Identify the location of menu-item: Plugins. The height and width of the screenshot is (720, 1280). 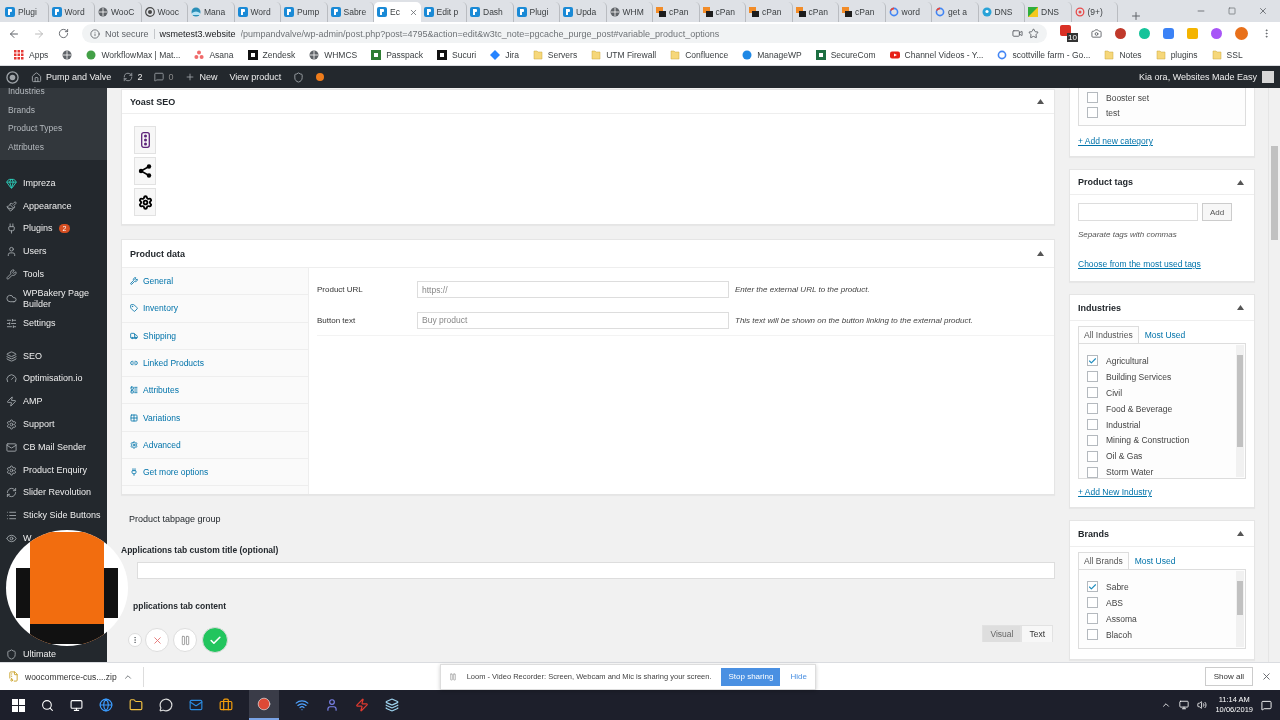
(38, 229).